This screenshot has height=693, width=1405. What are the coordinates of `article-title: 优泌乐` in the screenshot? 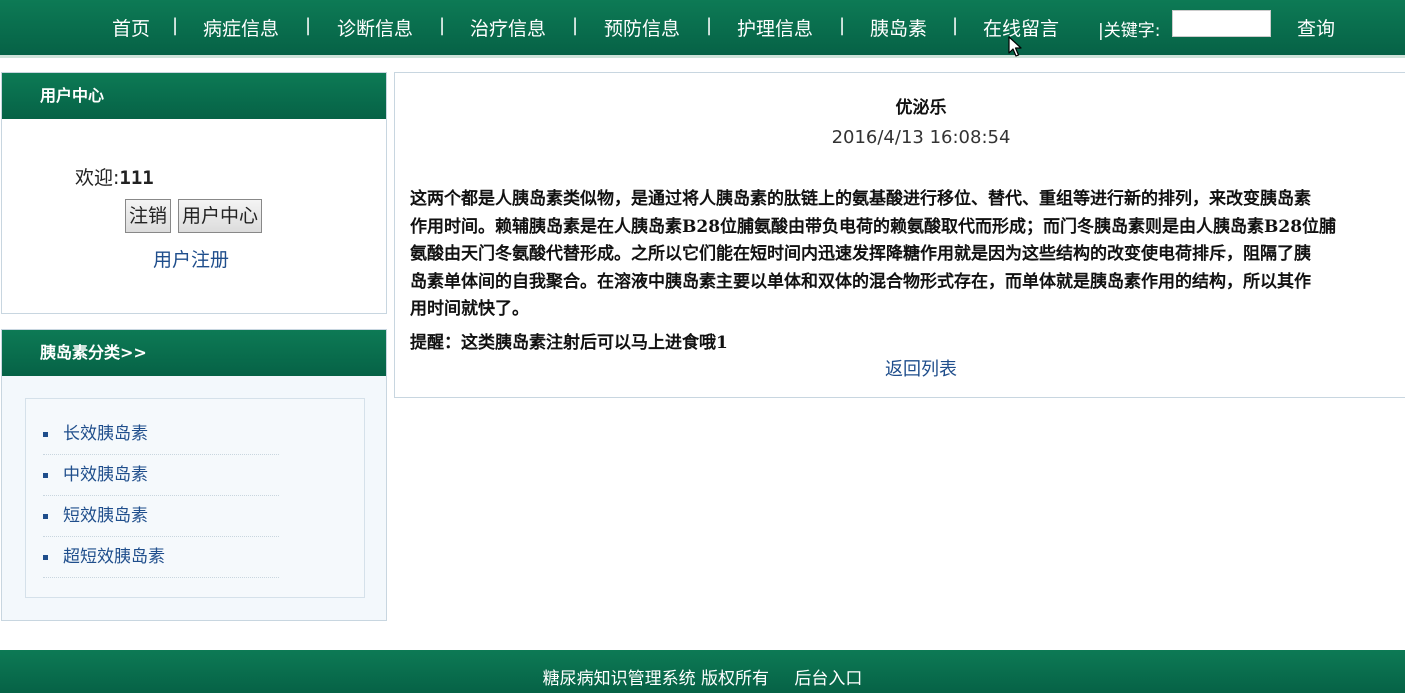 It's located at (921, 108).